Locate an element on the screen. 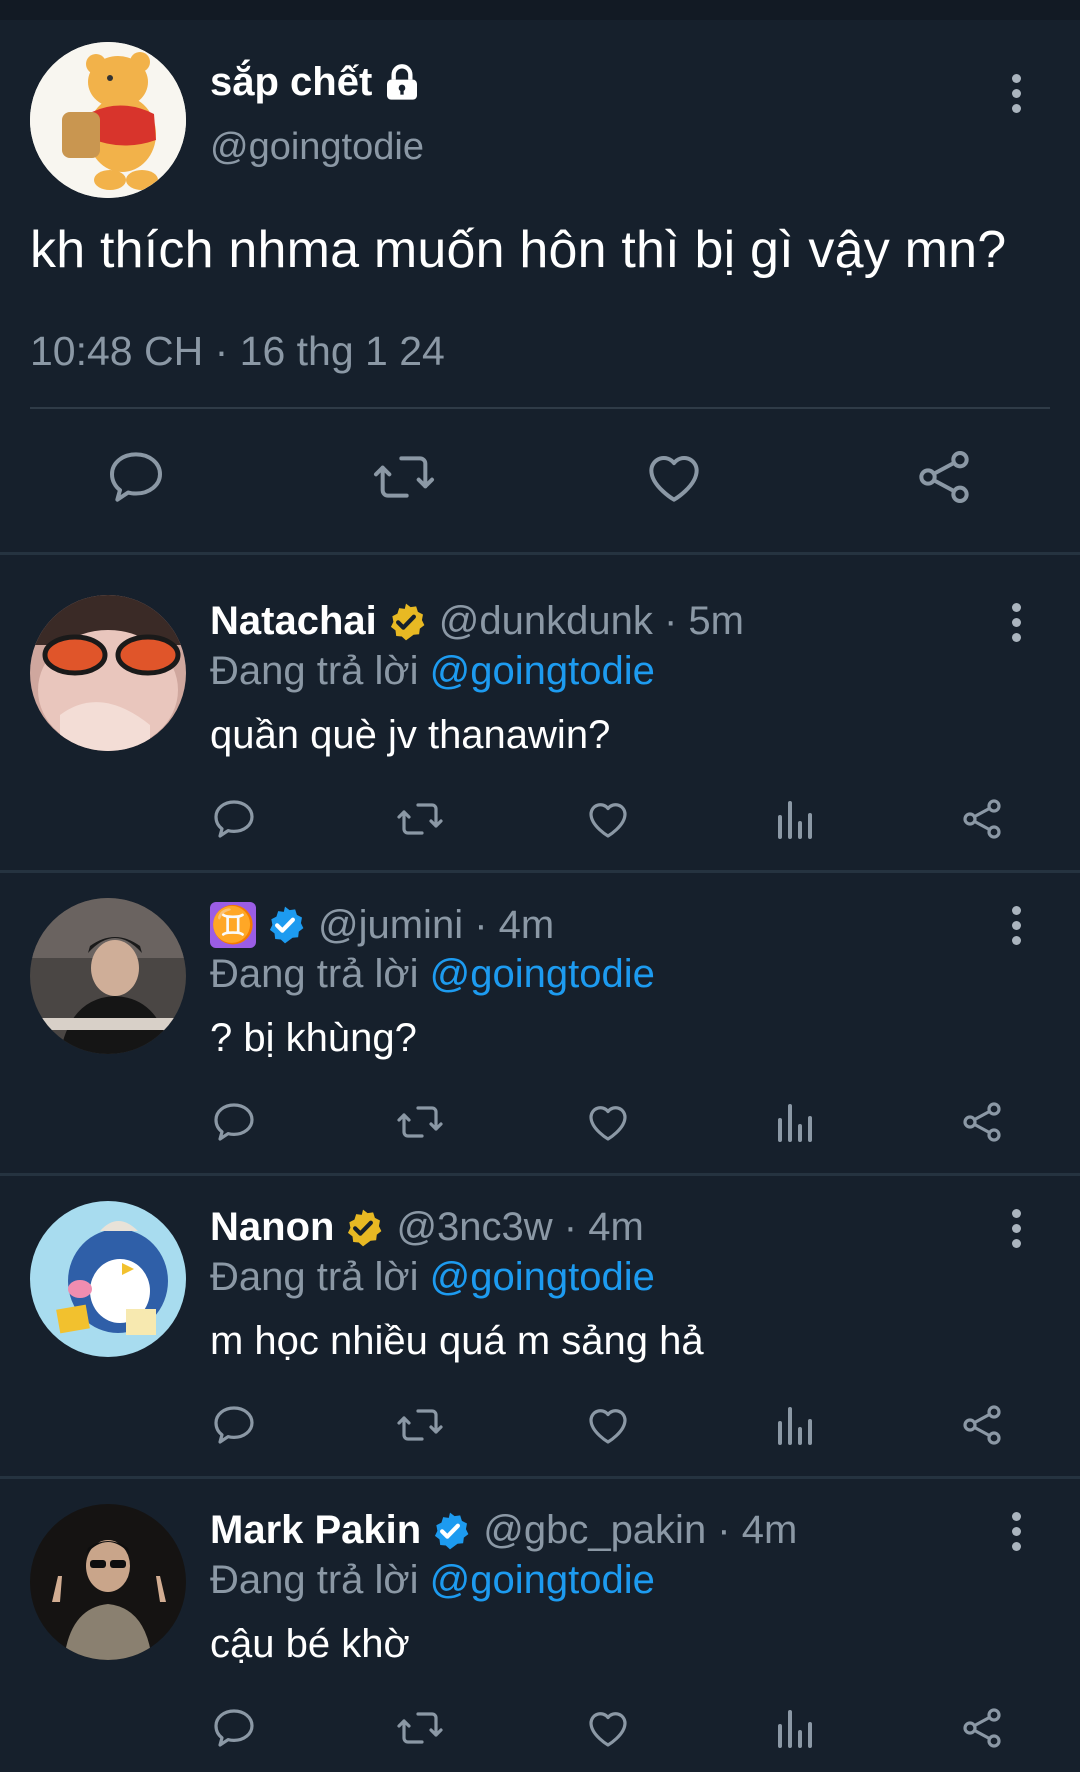 The width and height of the screenshot is (1080, 1772). reply-handle-time: @dunkdunk · 5m is located at coordinates (591, 621).